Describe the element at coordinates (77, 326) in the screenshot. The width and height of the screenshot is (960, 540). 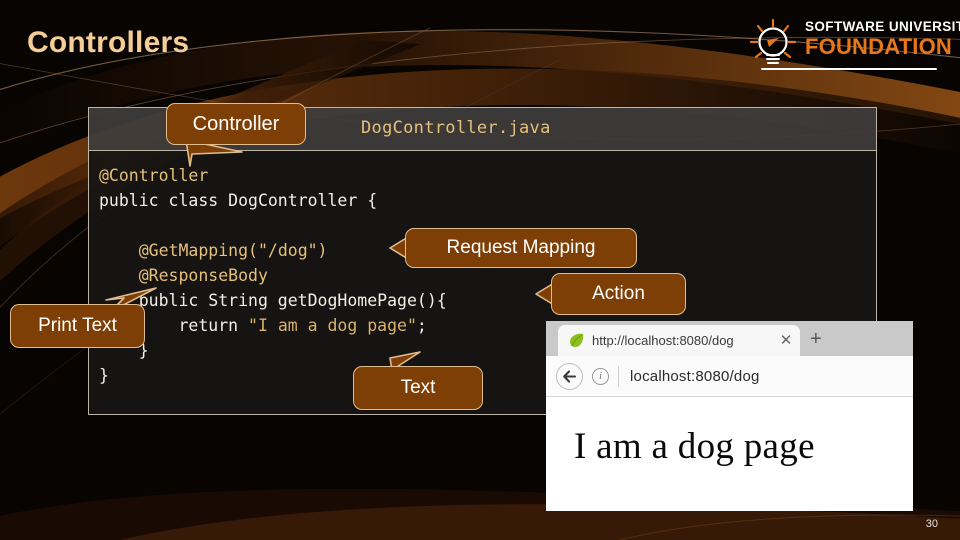
I see `callout-print-text: Print Text` at that location.